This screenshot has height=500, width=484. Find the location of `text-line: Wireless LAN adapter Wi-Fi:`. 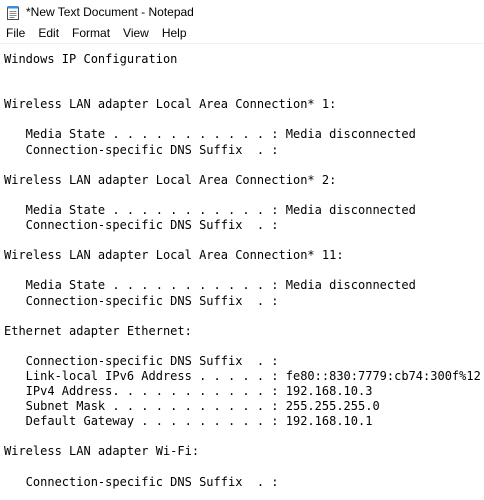

text-line: Wireless LAN adapter Wi-Fi: is located at coordinates (102, 451).